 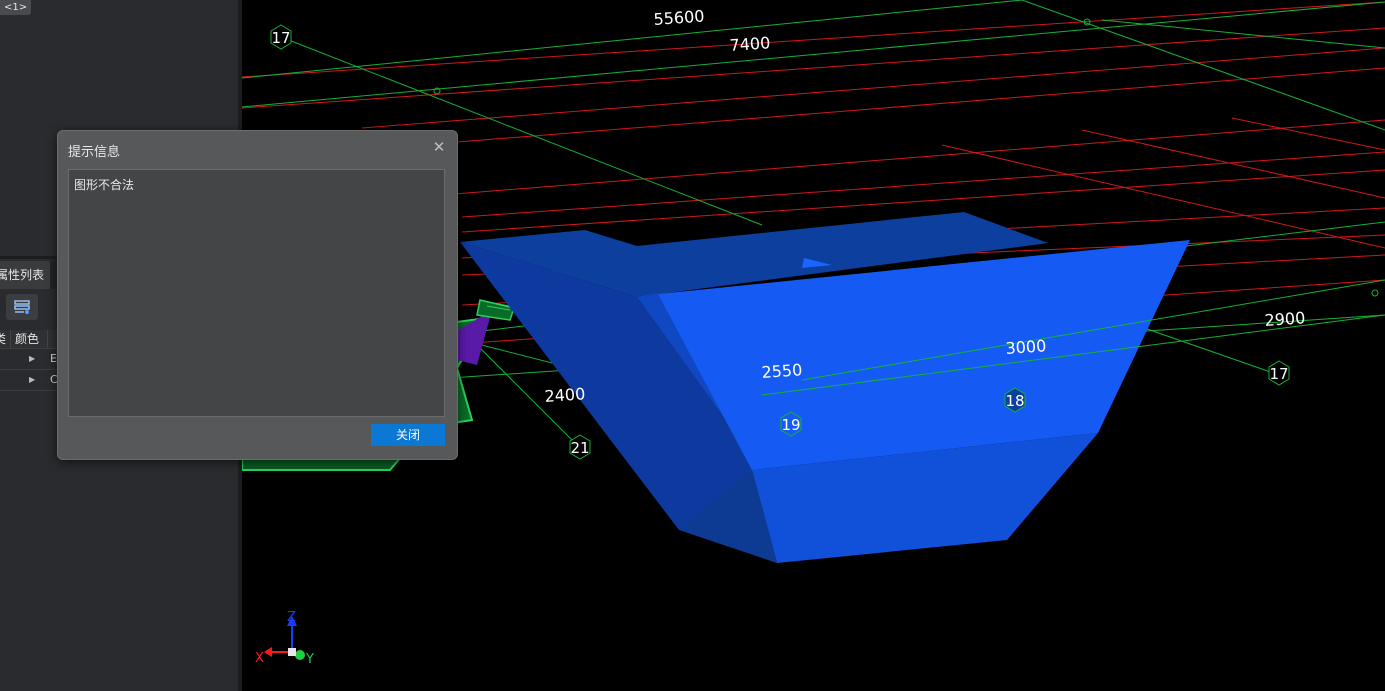 What do you see at coordinates (94, 152) in the screenshot?
I see `dialog-title: 提示信息` at bounding box center [94, 152].